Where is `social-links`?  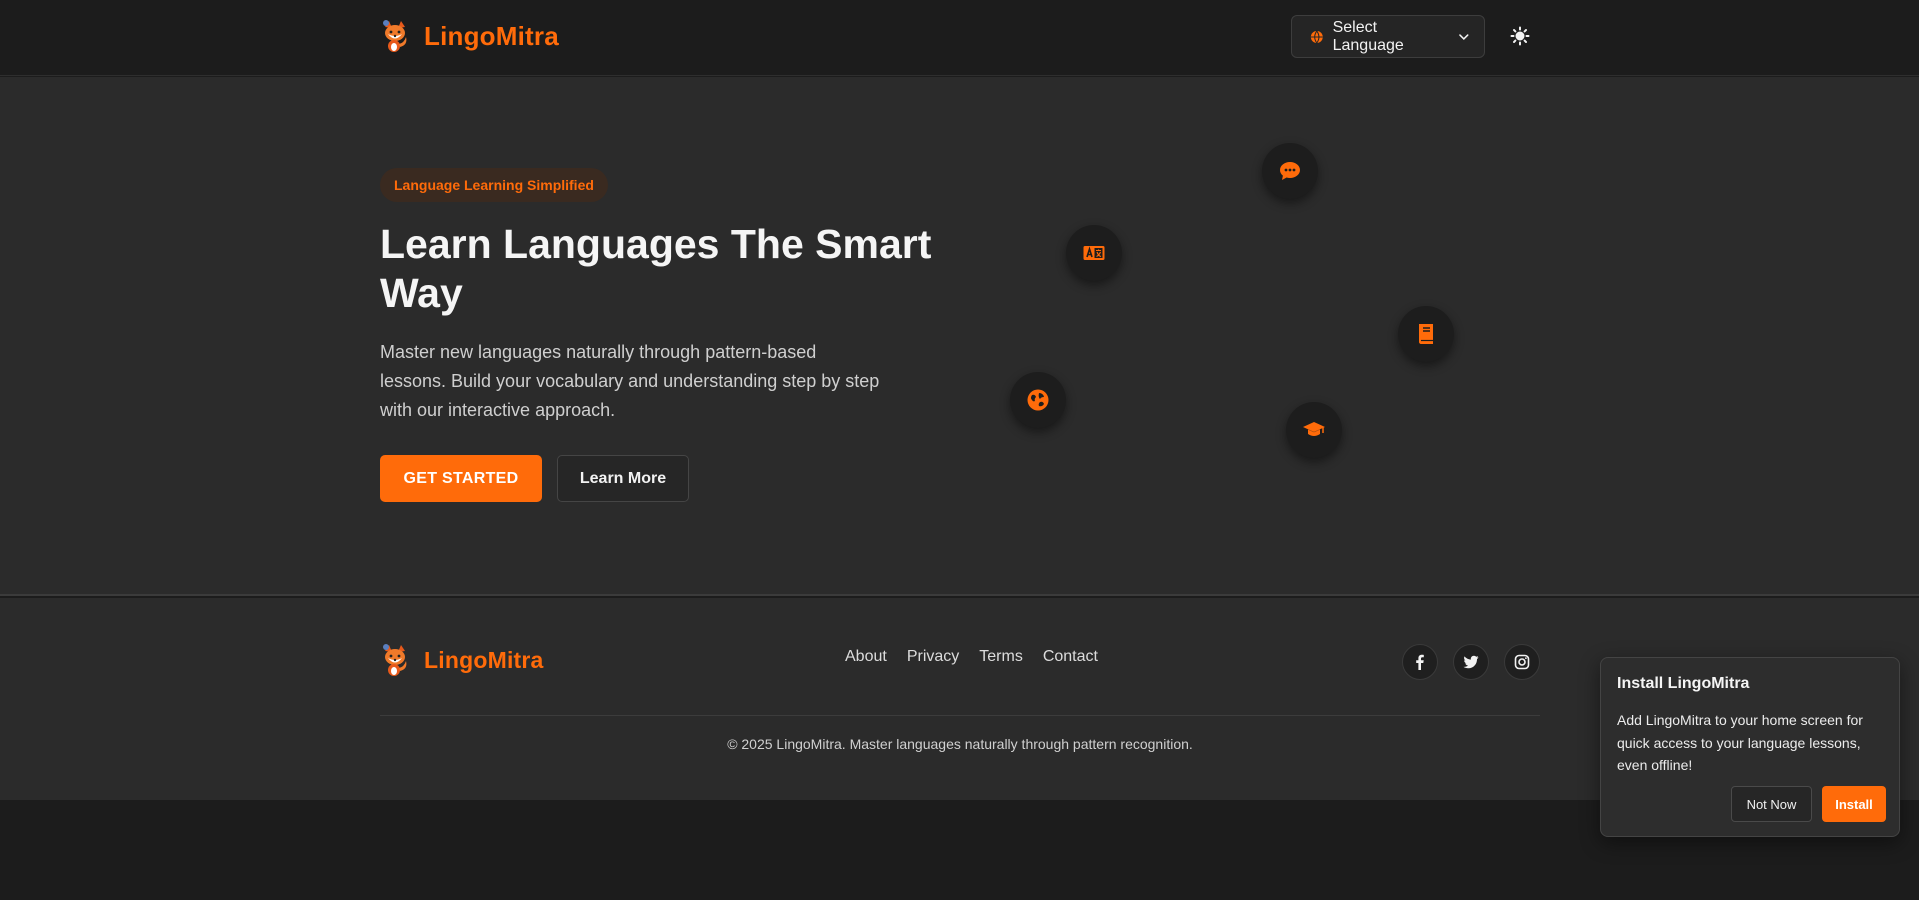
social-links is located at coordinates (1471, 662).